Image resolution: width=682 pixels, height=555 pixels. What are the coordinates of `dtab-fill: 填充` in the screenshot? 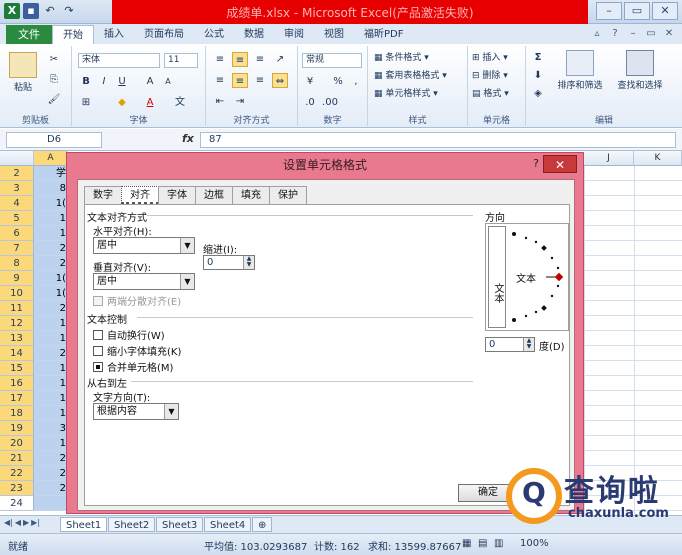 It's located at (251, 195).